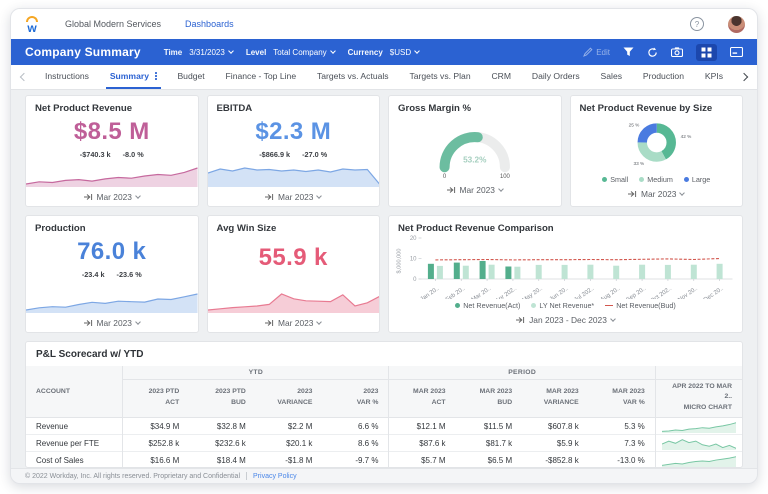 Image resolution: width=768 pixels, height=494 pixels. I want to click on cell-value: 5.3 %, so click(622, 426).